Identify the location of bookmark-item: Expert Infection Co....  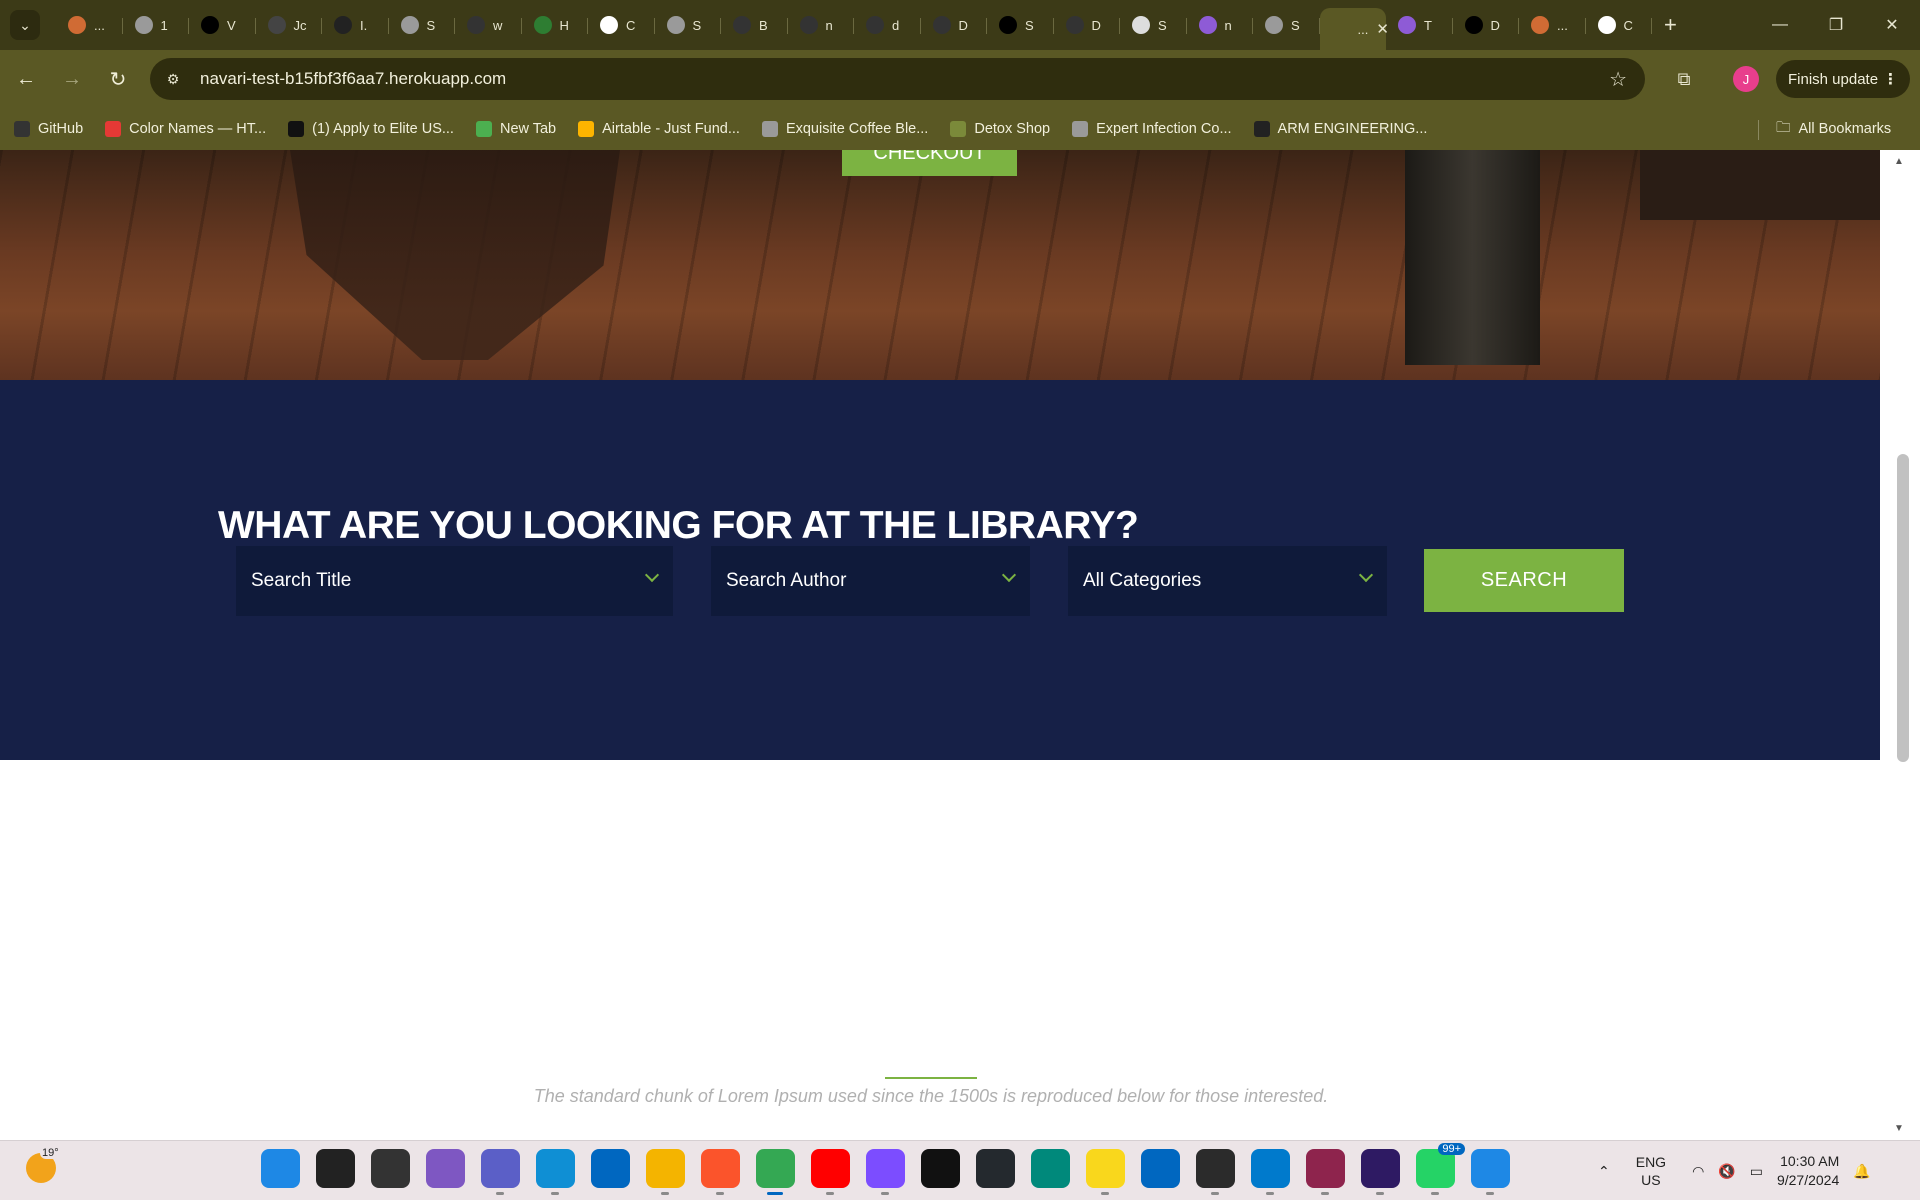
(1152, 129).